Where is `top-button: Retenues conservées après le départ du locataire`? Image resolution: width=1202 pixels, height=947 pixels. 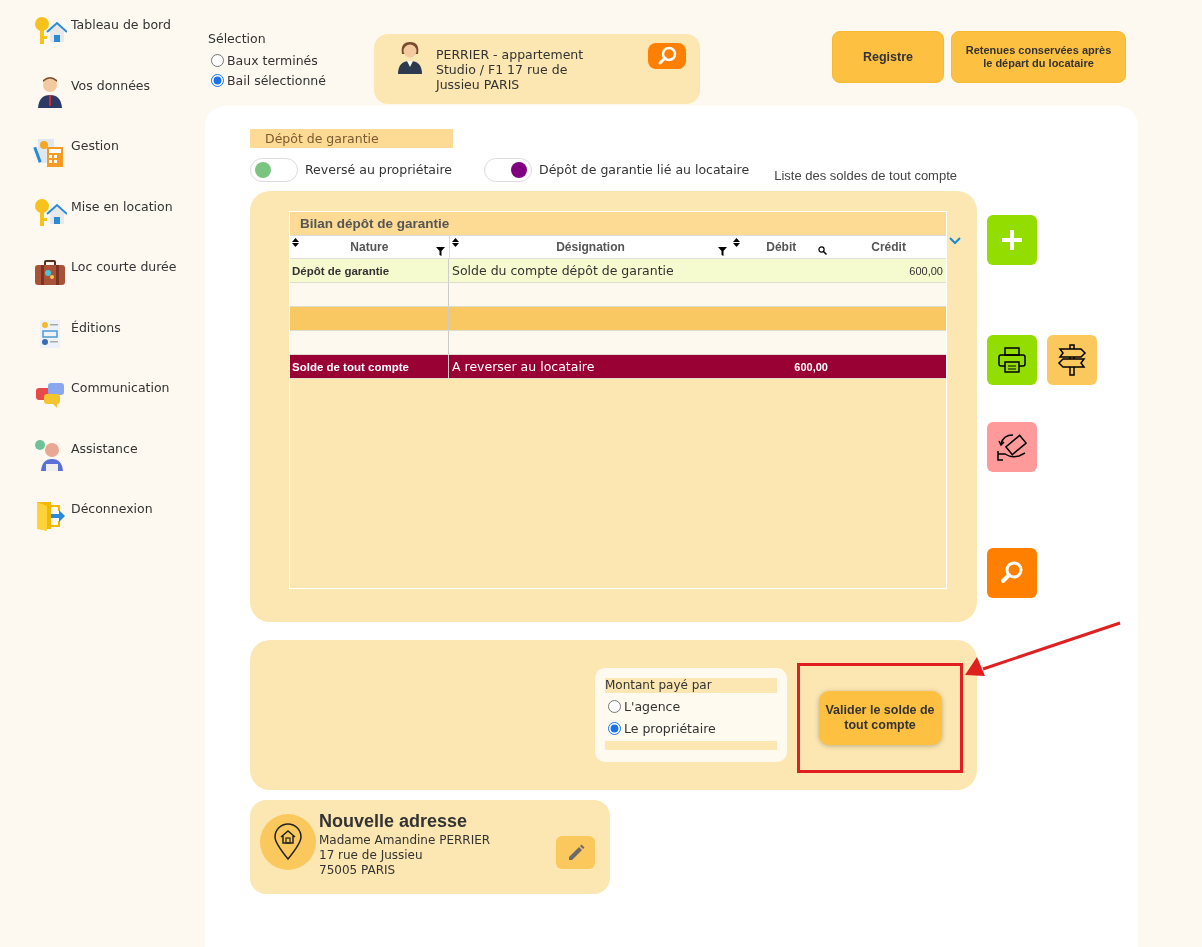 top-button: Retenues conservées après le départ du locataire is located at coordinates (1038, 57).